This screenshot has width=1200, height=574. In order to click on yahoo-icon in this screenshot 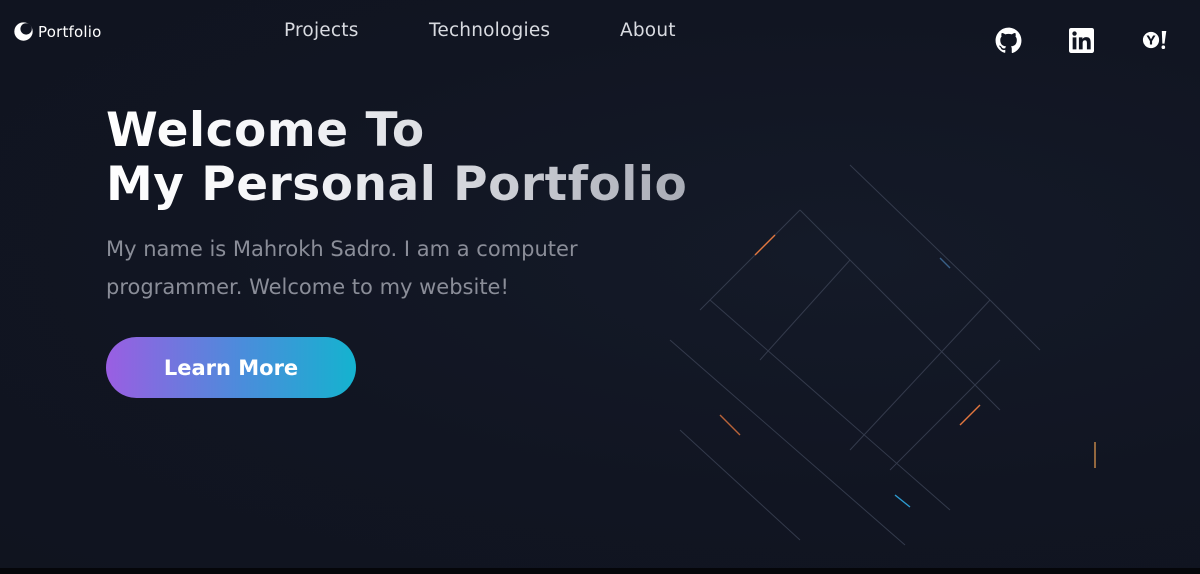, I will do `click(1154, 40)`.